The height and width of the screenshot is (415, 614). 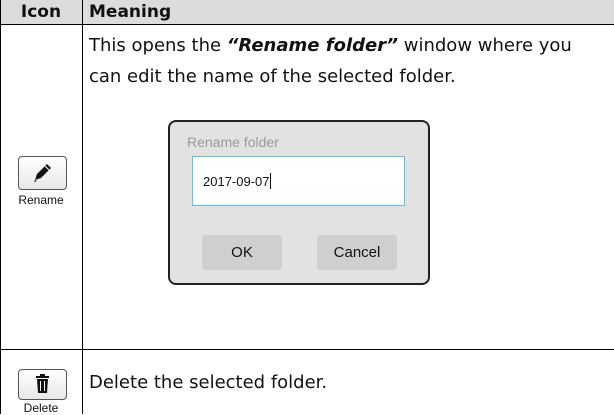 I want to click on row-divider, so click(x=307, y=349).